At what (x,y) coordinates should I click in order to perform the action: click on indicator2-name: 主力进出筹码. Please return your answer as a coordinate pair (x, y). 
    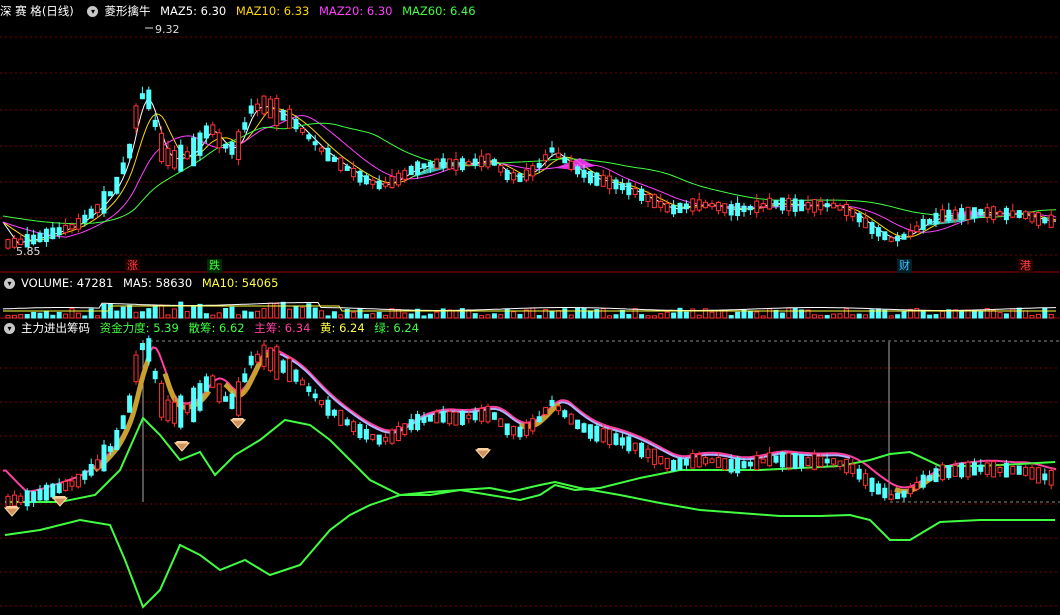
    Looking at the image, I should click on (55, 328).